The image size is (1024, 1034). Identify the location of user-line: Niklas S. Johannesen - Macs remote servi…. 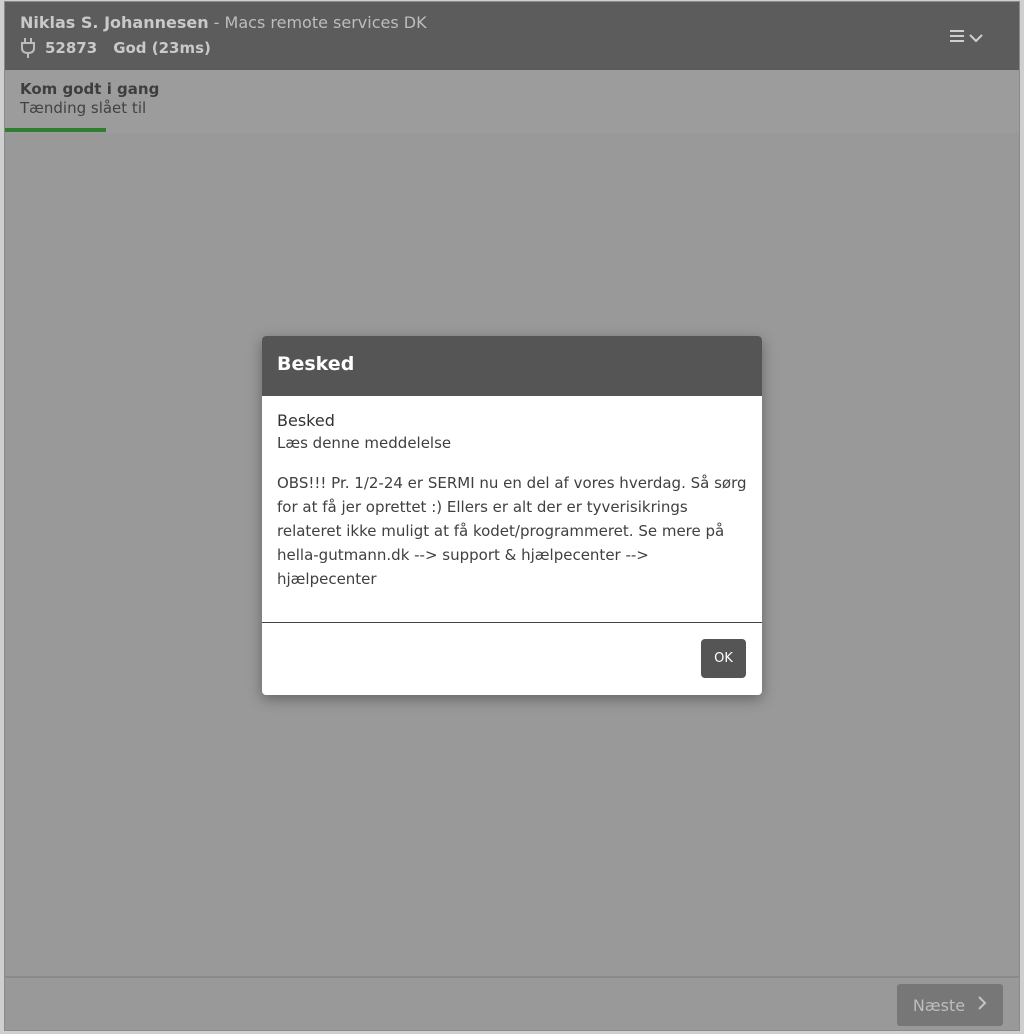
(223, 22).